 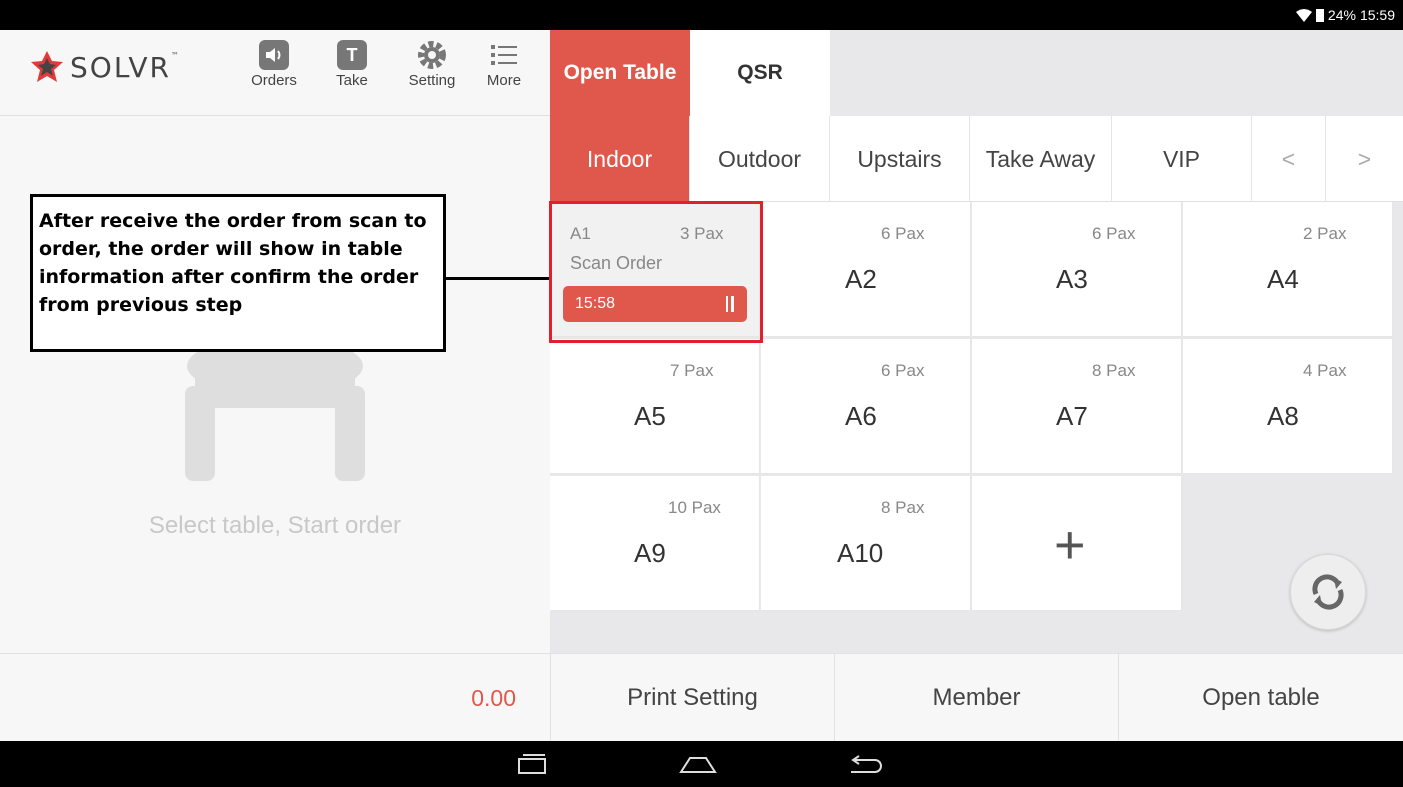 I want to click on tab-open-table: Open Table, so click(x=620, y=73).